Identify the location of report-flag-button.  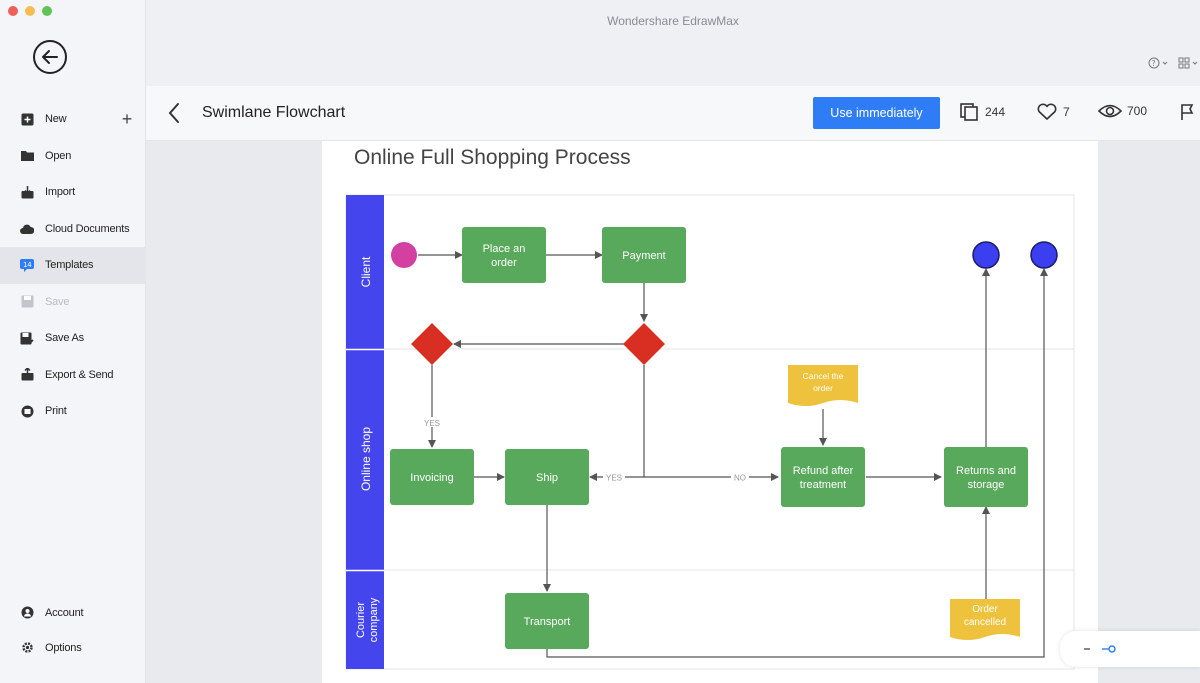
(1189, 112).